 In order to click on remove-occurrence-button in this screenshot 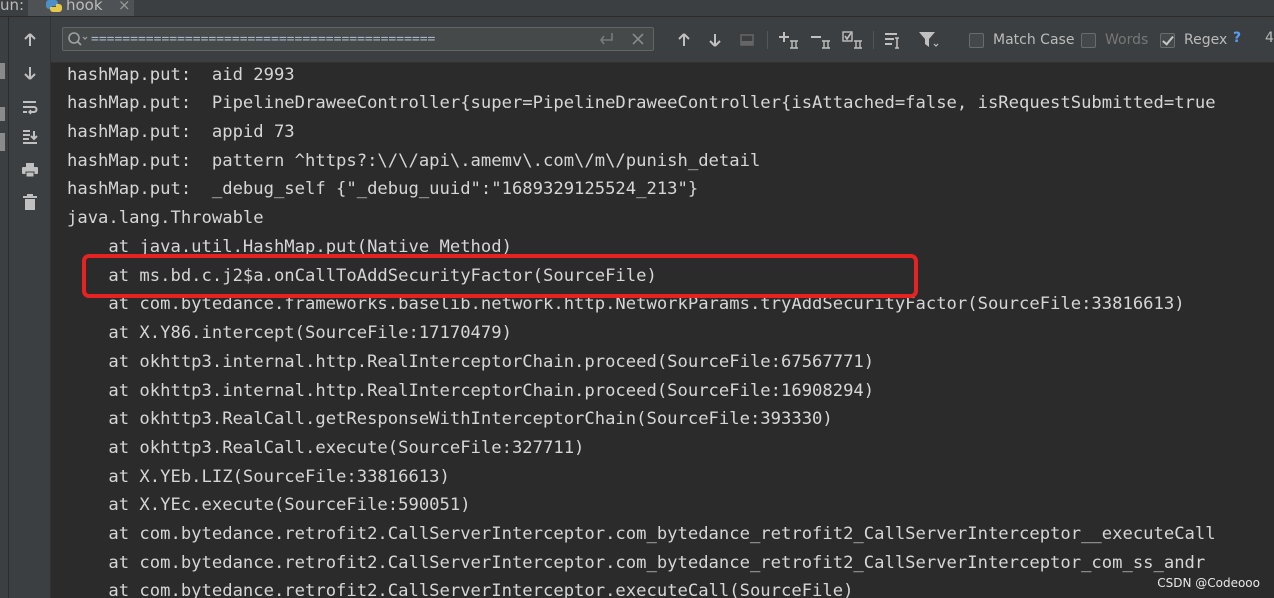, I will do `click(821, 40)`.